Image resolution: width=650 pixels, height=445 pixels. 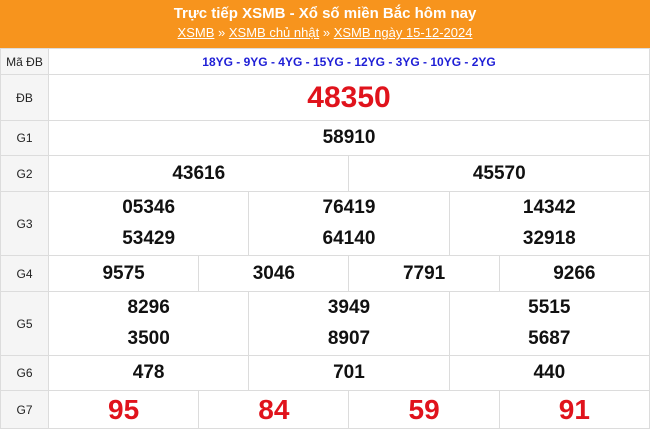 I want to click on label-db: ĐB, so click(x=24, y=97).